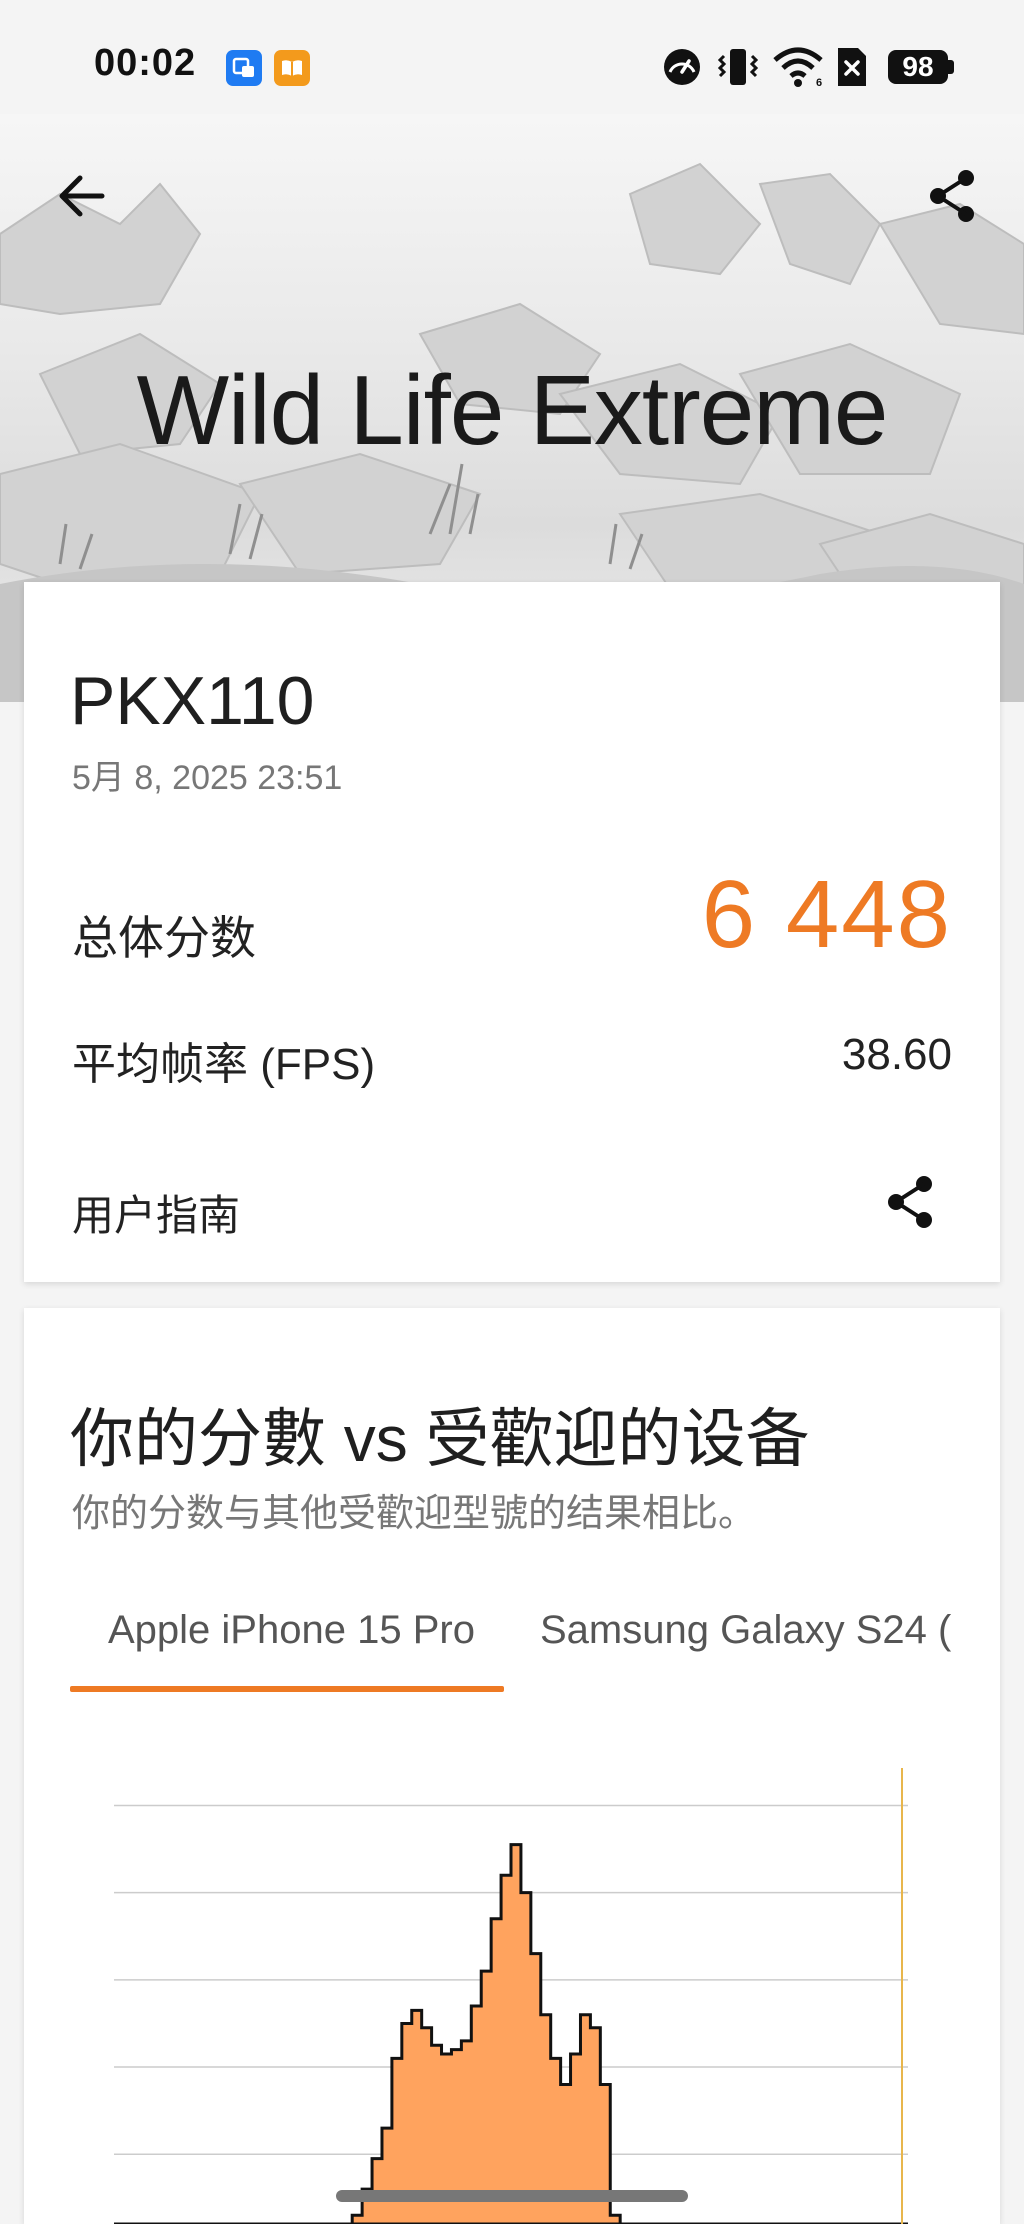 Image resolution: width=1024 pixels, height=2224 pixels. I want to click on device-name: PKX110, so click(192, 701).